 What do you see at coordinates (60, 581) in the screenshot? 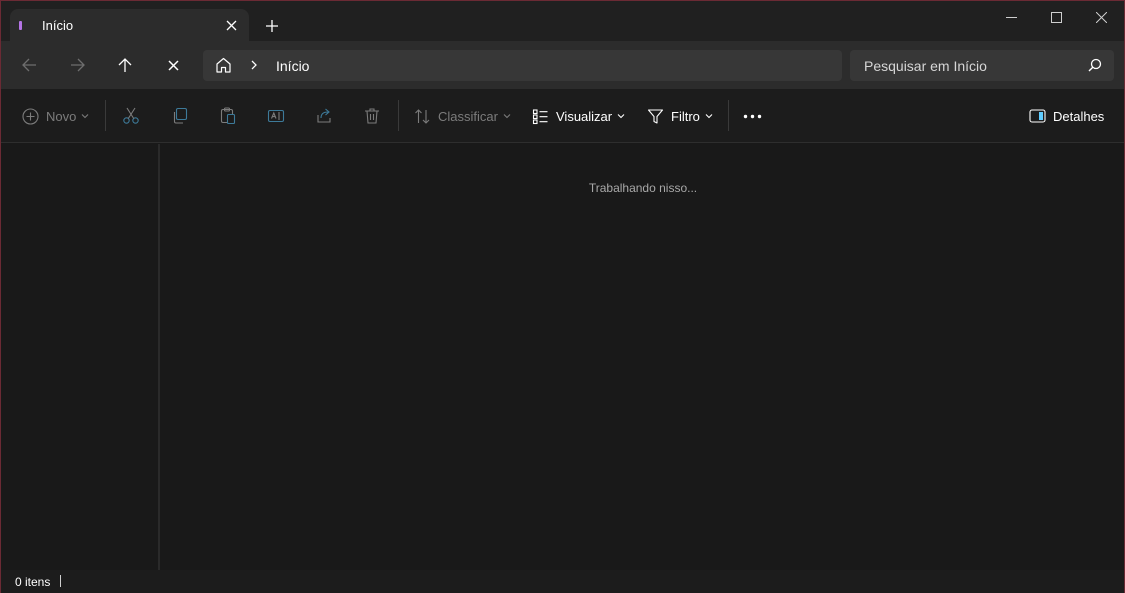
I see `status-divider` at bounding box center [60, 581].